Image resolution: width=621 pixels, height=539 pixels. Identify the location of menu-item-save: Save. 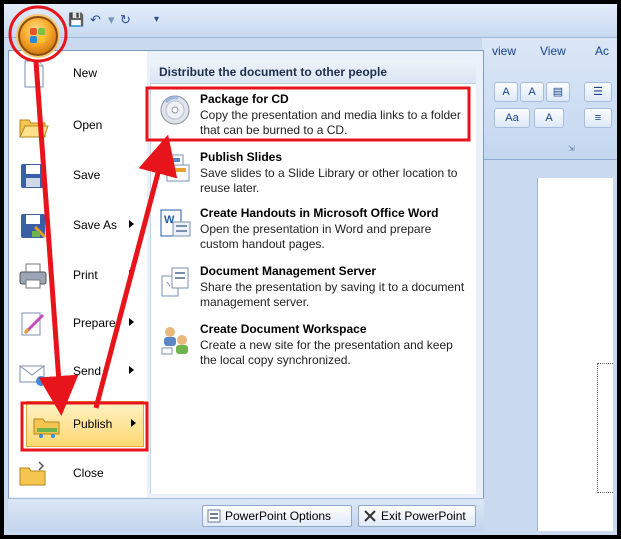
(78, 176).